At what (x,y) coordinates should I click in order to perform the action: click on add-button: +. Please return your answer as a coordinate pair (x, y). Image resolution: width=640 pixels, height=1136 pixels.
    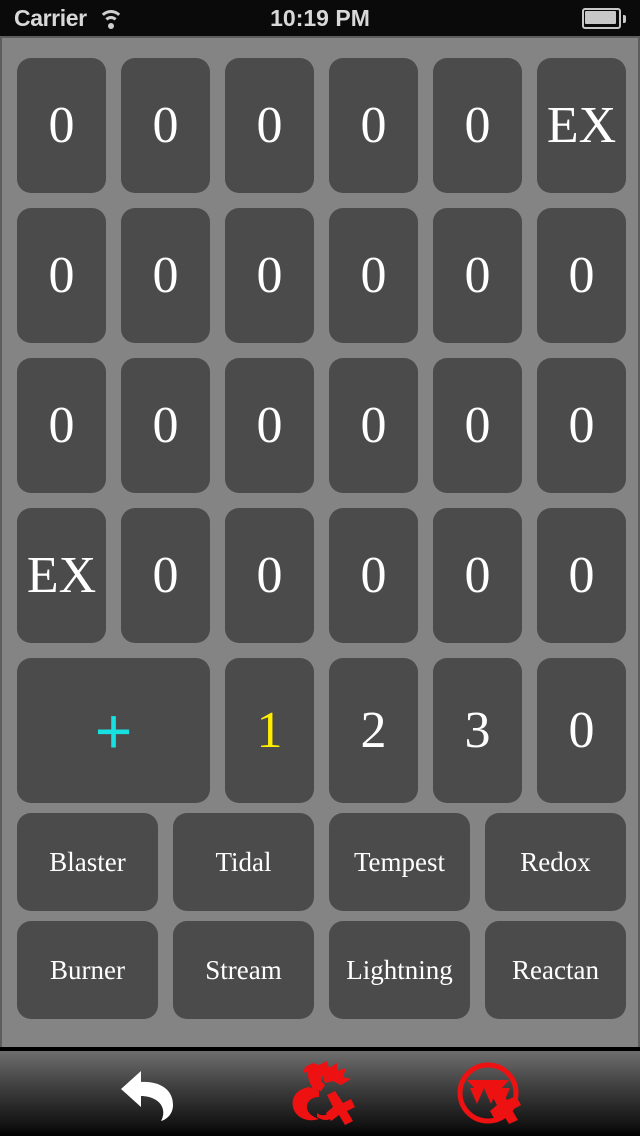
    Looking at the image, I should click on (113, 730).